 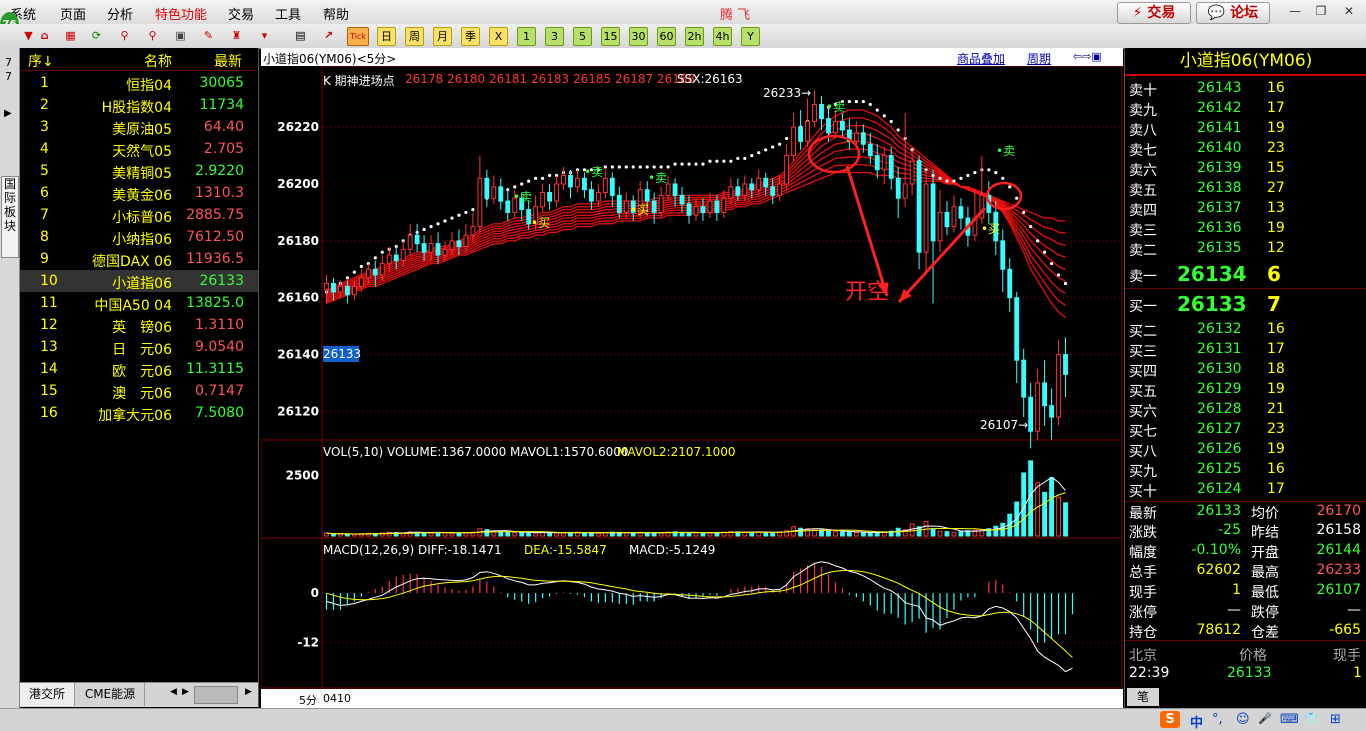 I want to click on menu-page: 页面, so click(x=73, y=13).